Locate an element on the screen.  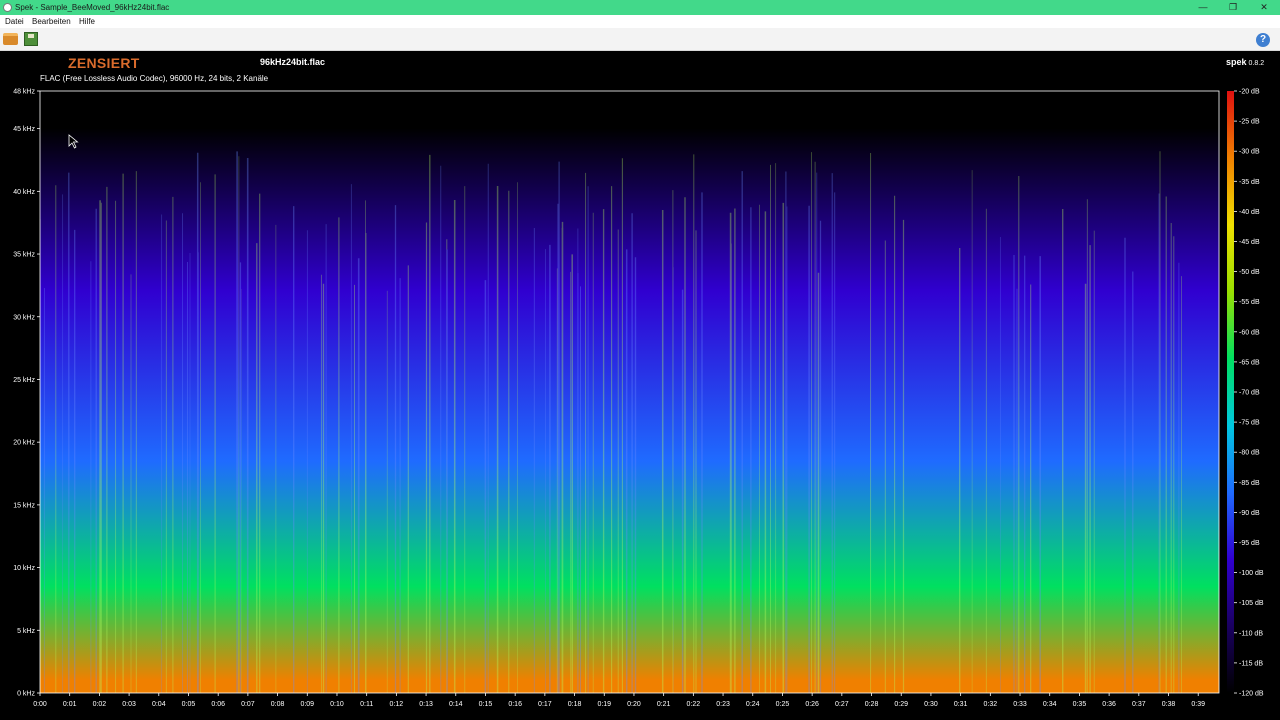
colorbar-tick-label: -80 dB is located at coordinates (1249, 453).